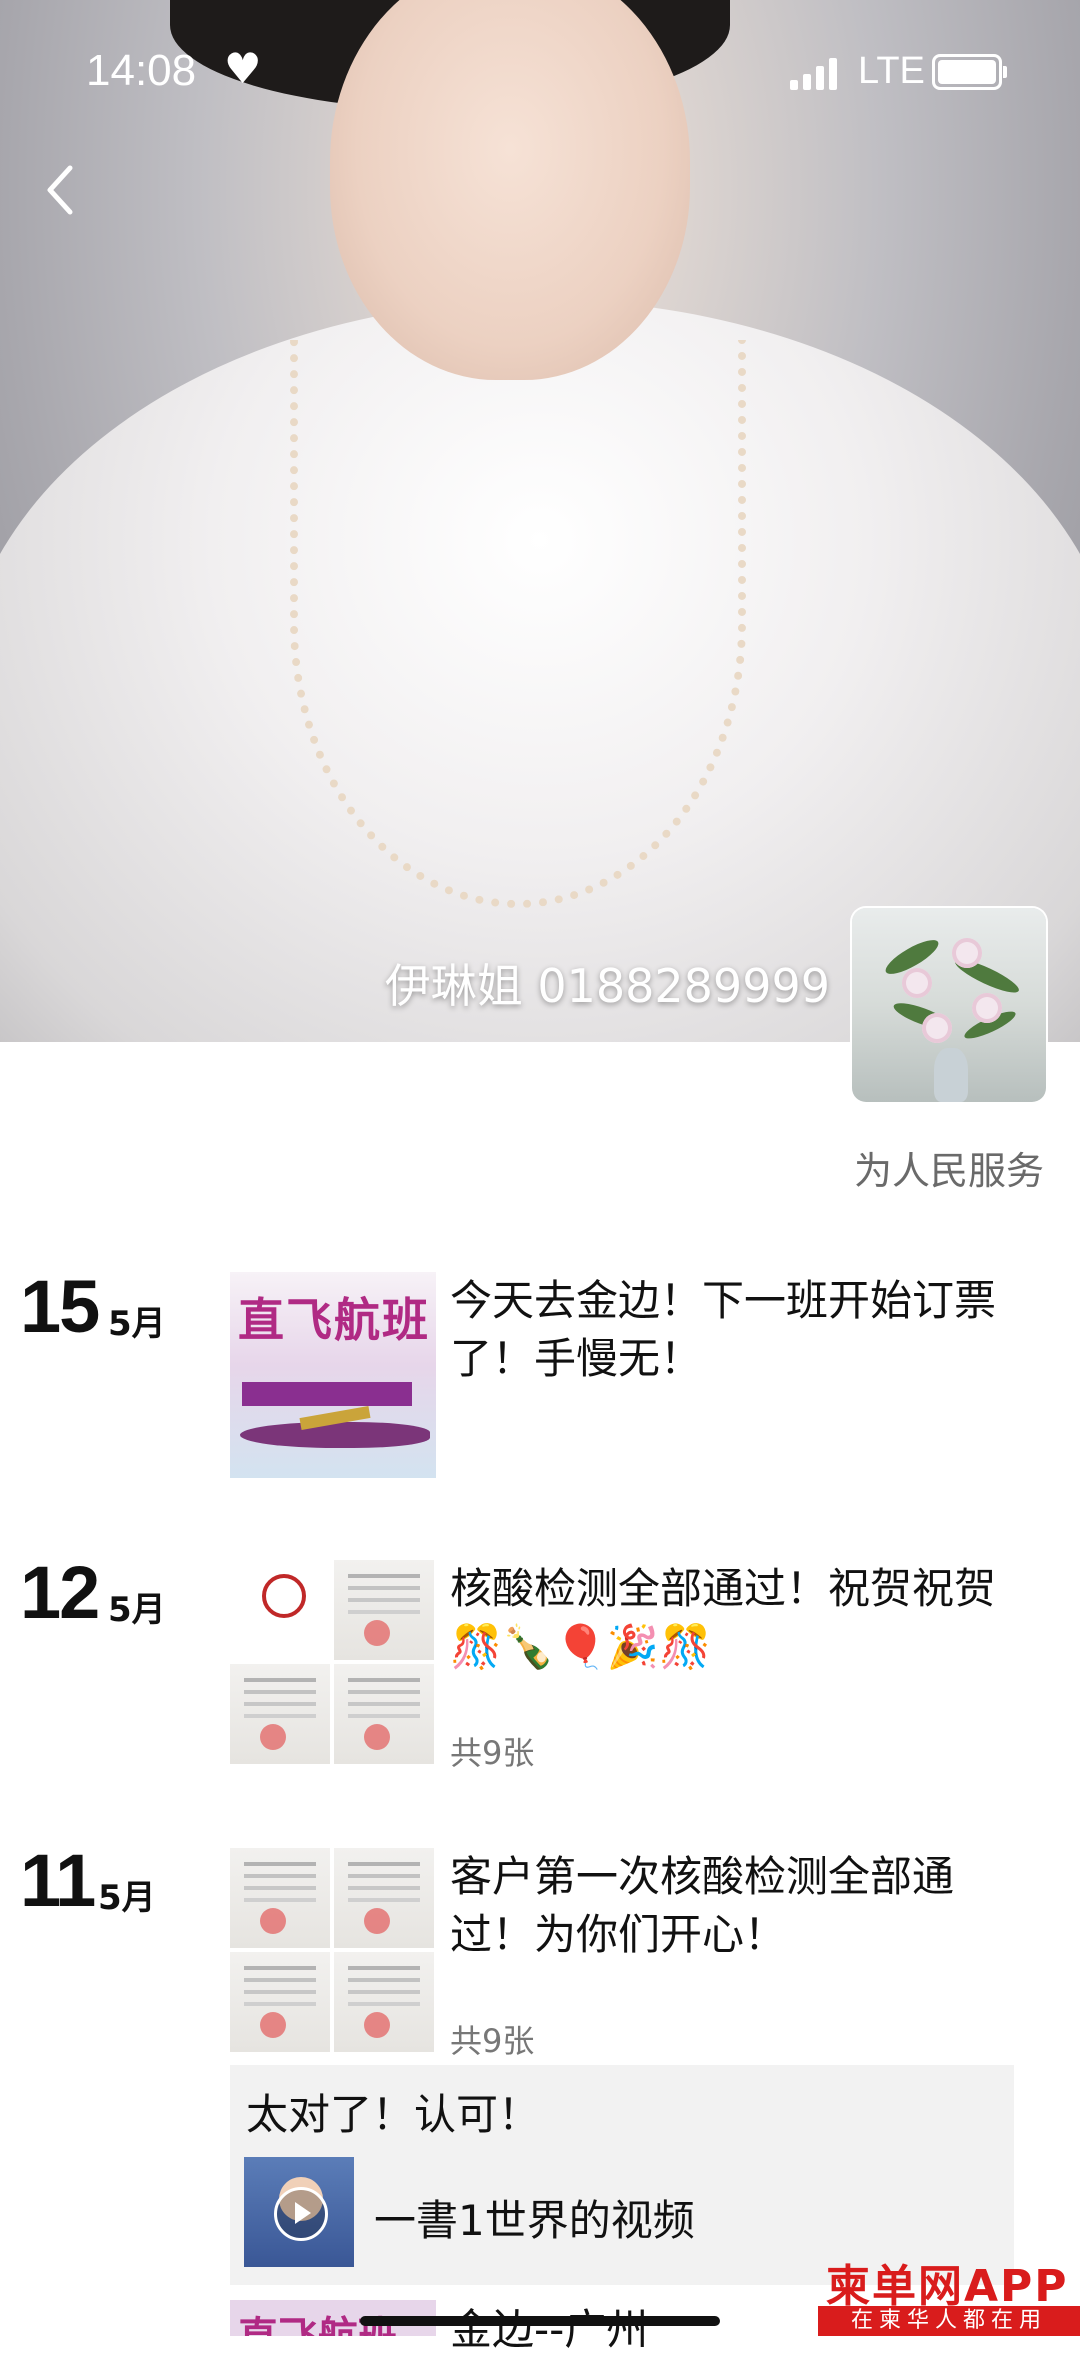 Image resolution: width=1080 pixels, height=2357 pixels. Describe the element at coordinates (58, 1880) in the screenshot. I see `post-day: 11` at that location.